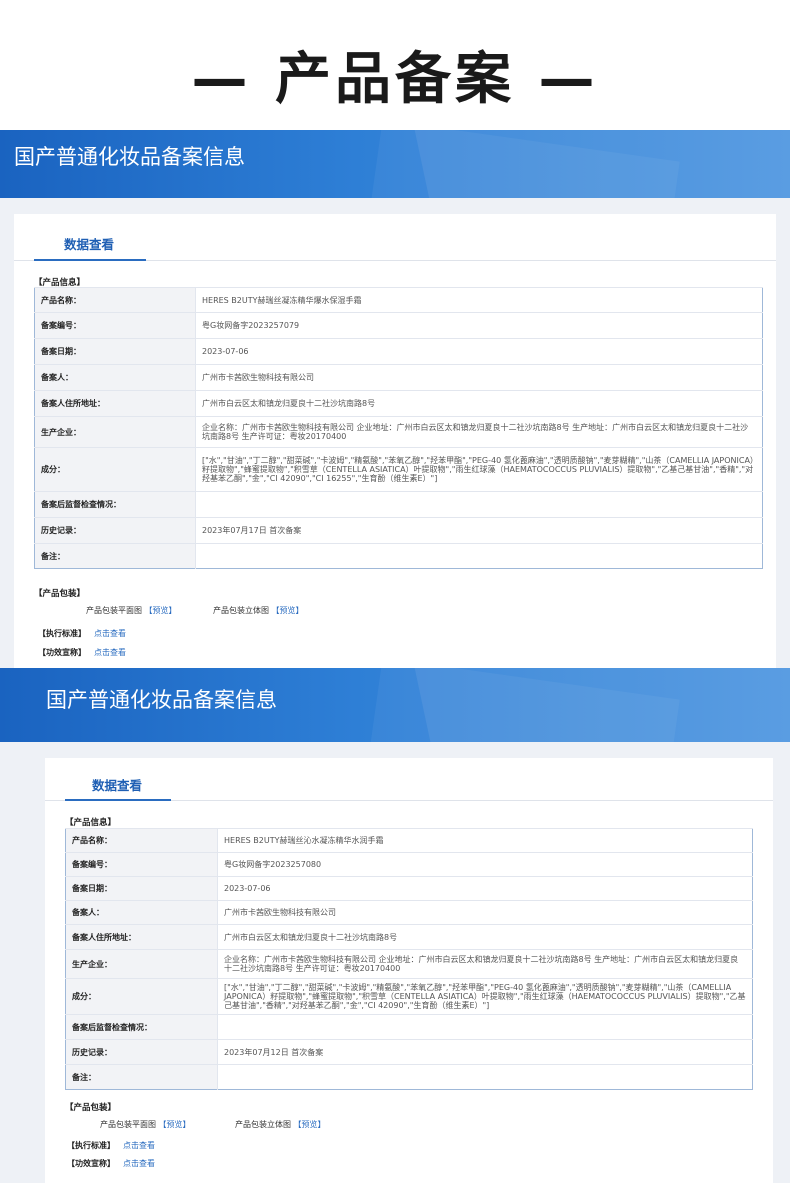 The height and width of the screenshot is (1183, 790). I want to click on table-row: 历史记录： 2023年07月17日 首次备案, so click(398, 530).